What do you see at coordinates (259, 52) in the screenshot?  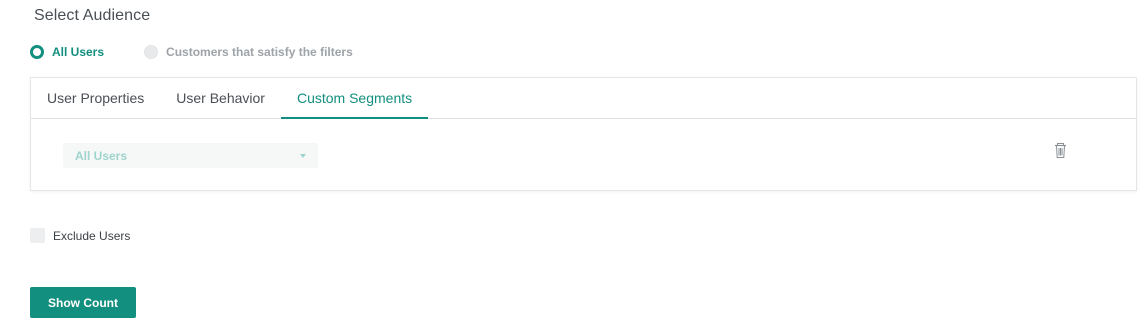 I see `radio-label: Customers that satisfy the filters` at bounding box center [259, 52].